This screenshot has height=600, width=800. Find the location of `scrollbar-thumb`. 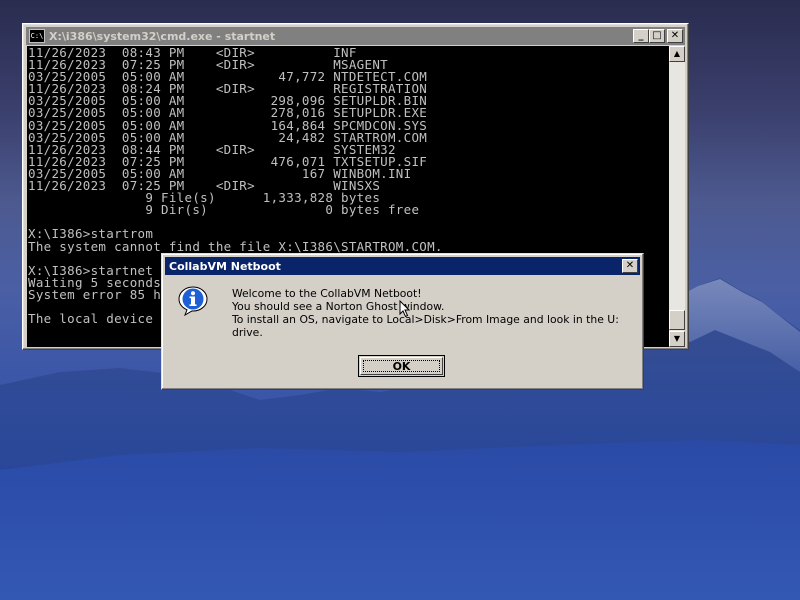

scrollbar-thumb is located at coordinates (677, 320).